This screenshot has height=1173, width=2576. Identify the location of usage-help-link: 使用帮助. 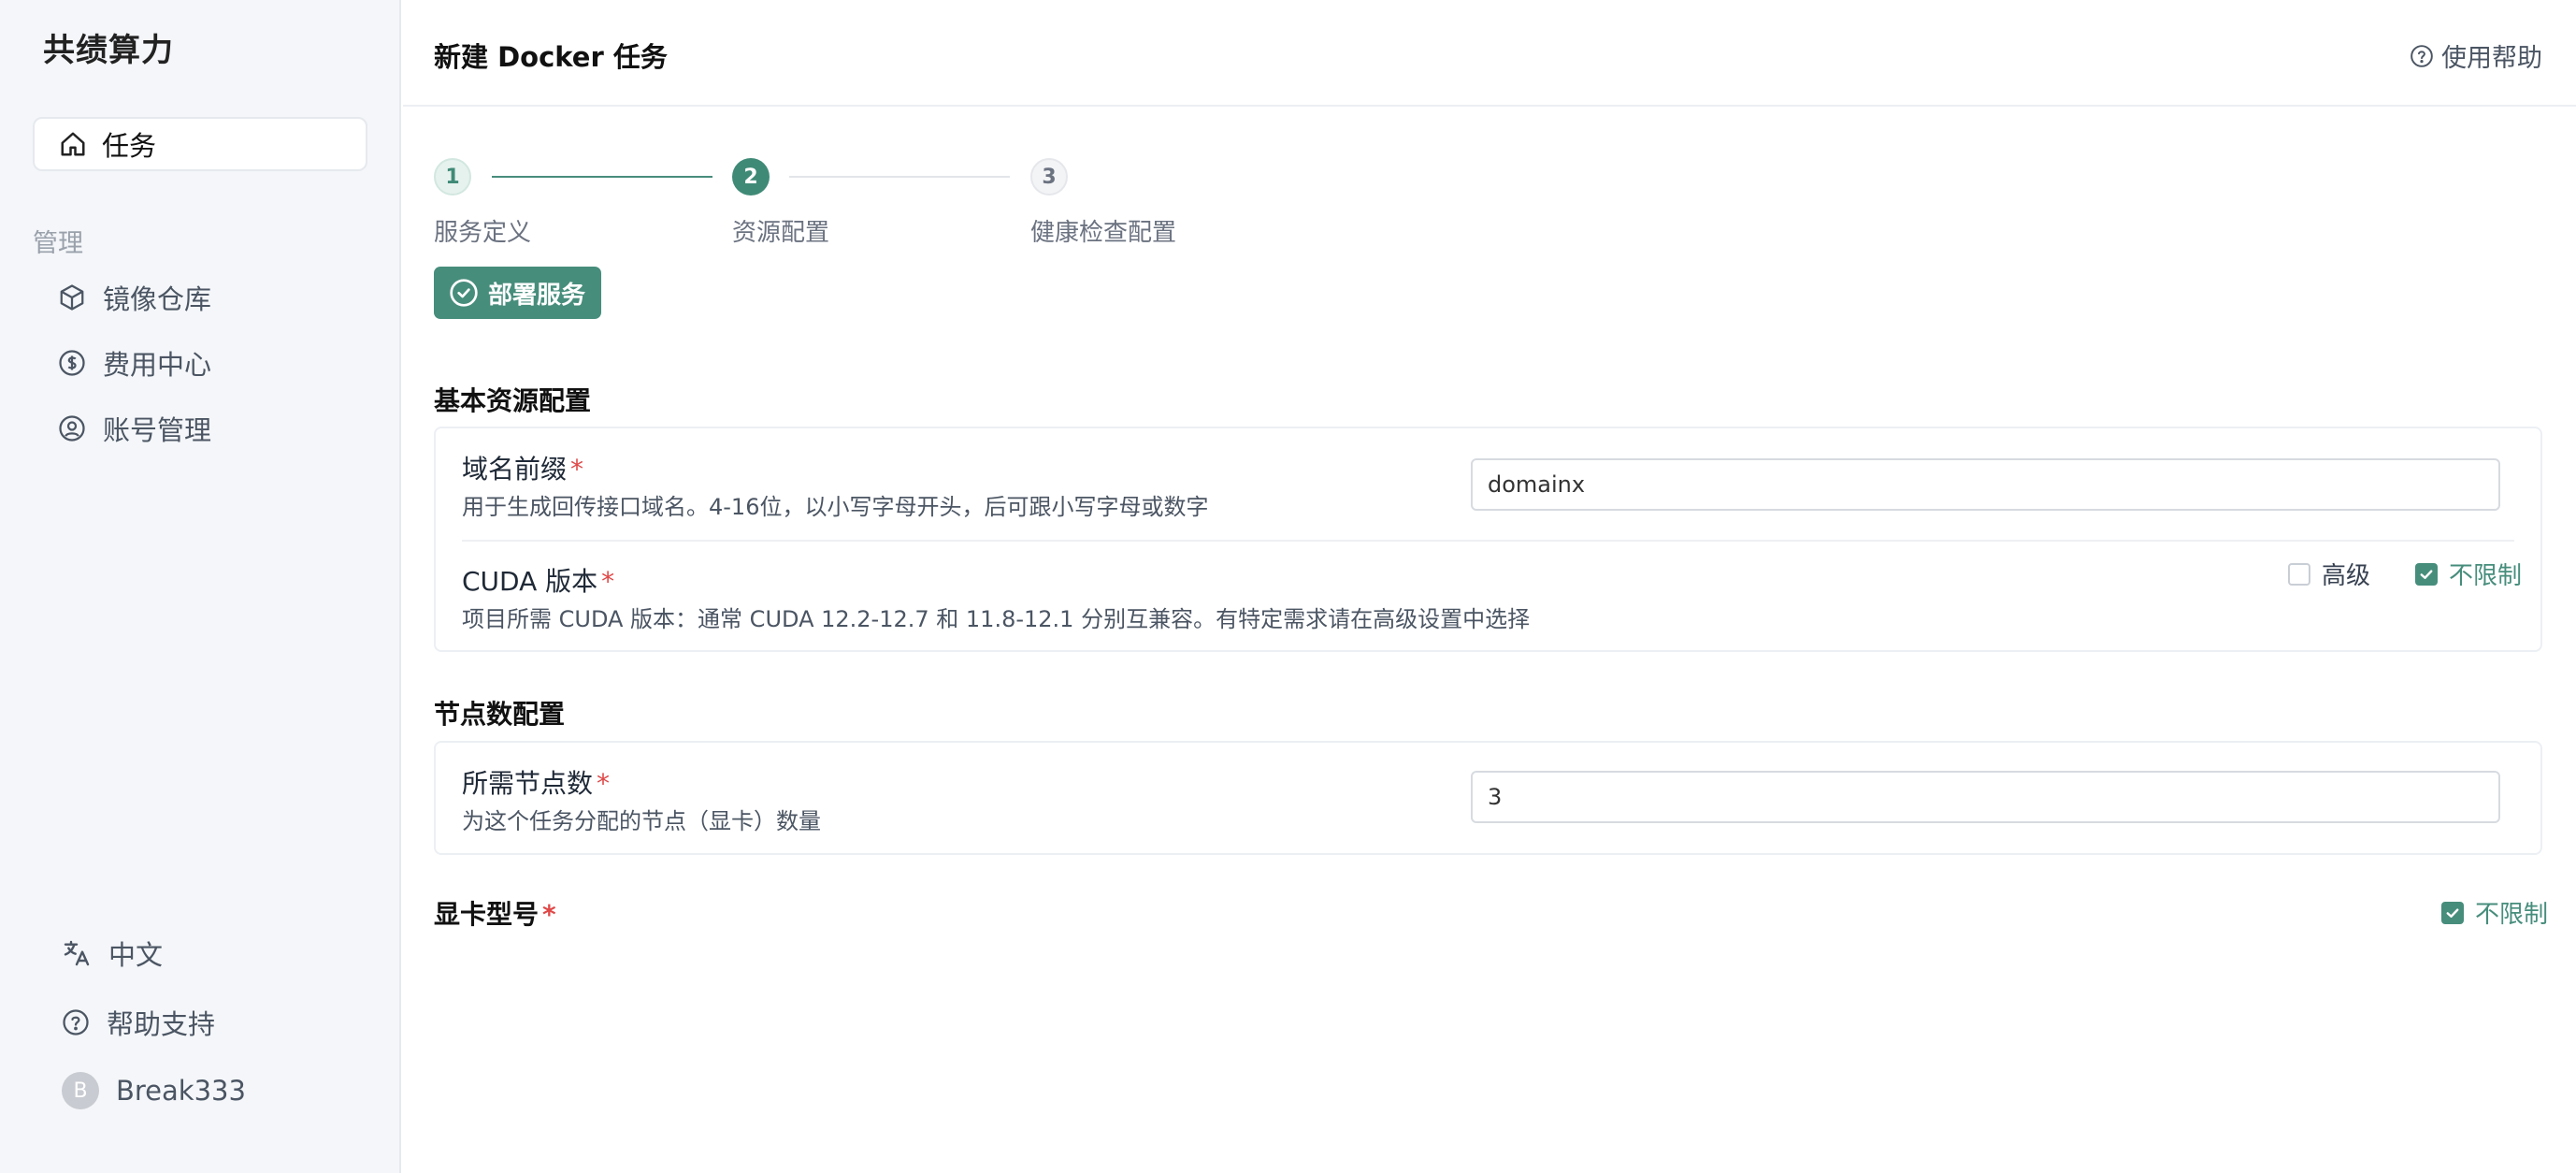
(2476, 55).